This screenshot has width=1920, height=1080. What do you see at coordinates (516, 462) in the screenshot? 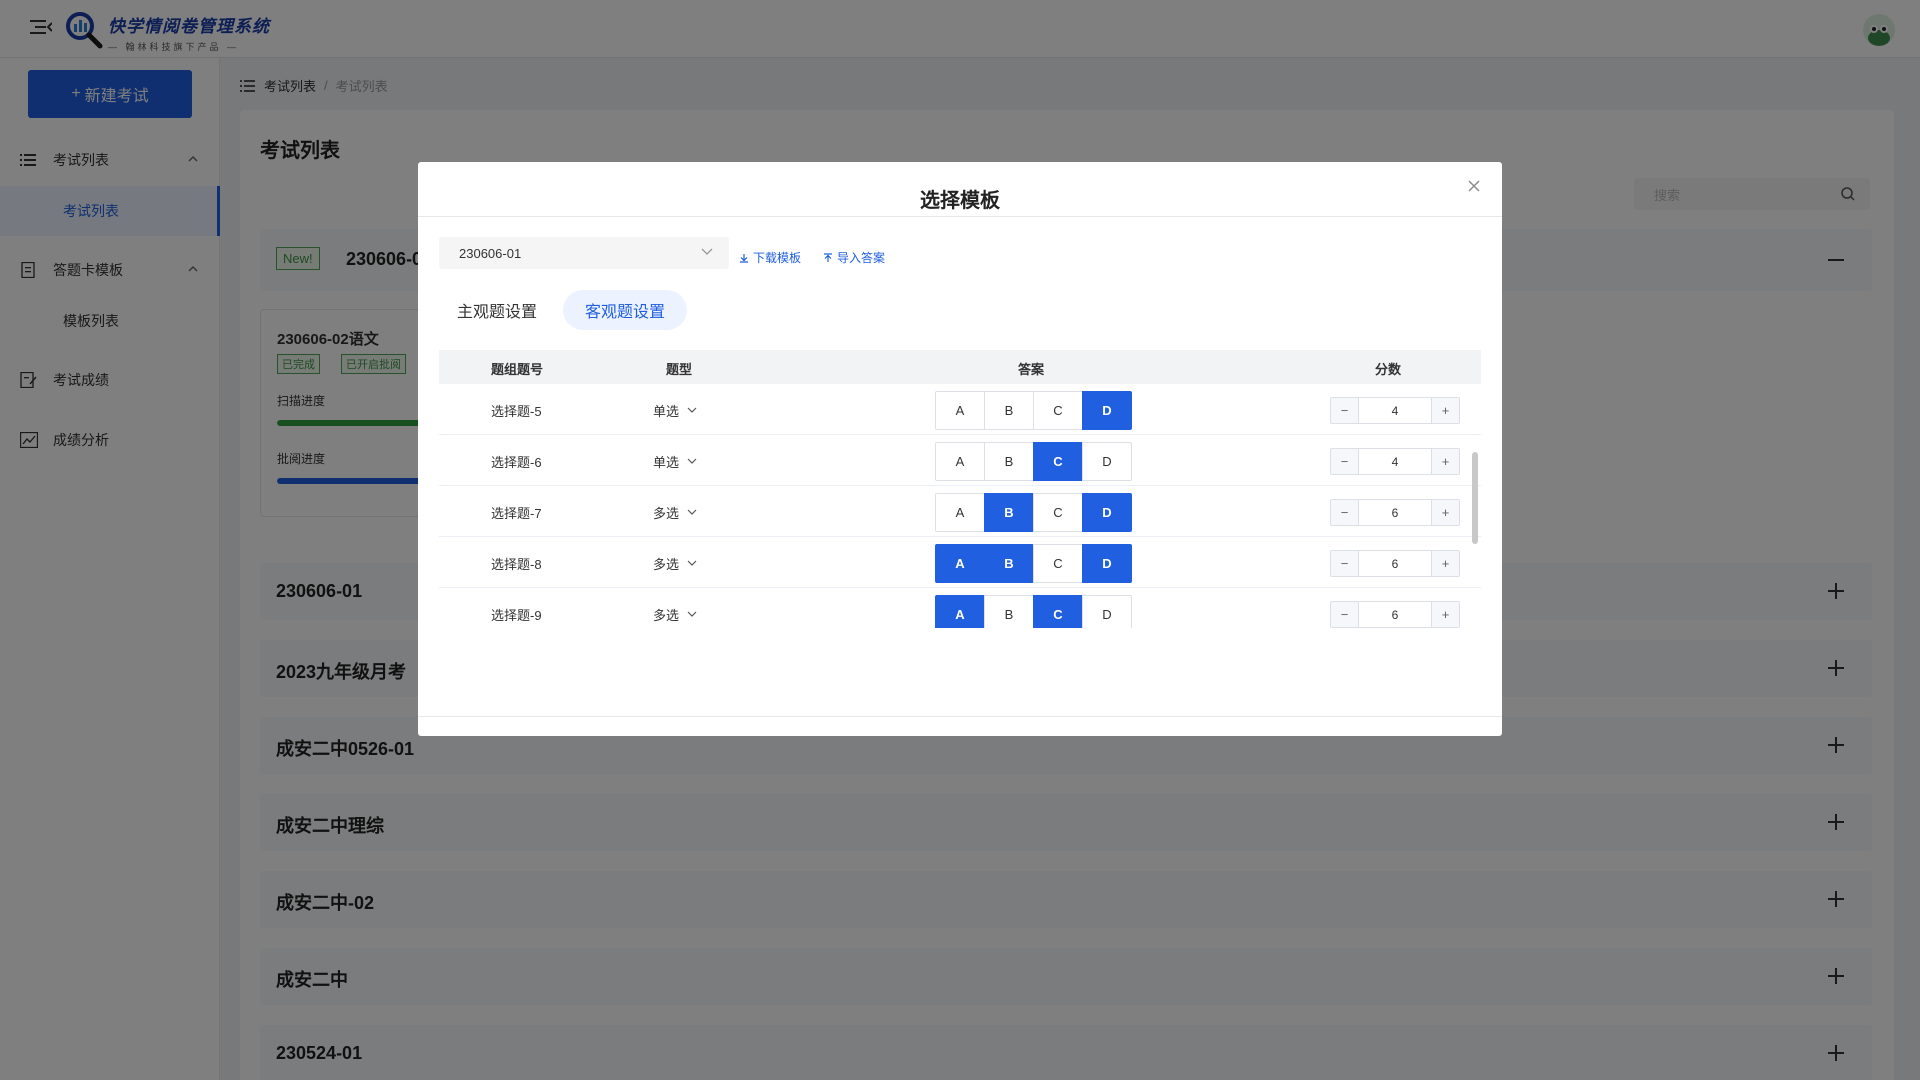
I see `question-number: 选择题-6` at bounding box center [516, 462].